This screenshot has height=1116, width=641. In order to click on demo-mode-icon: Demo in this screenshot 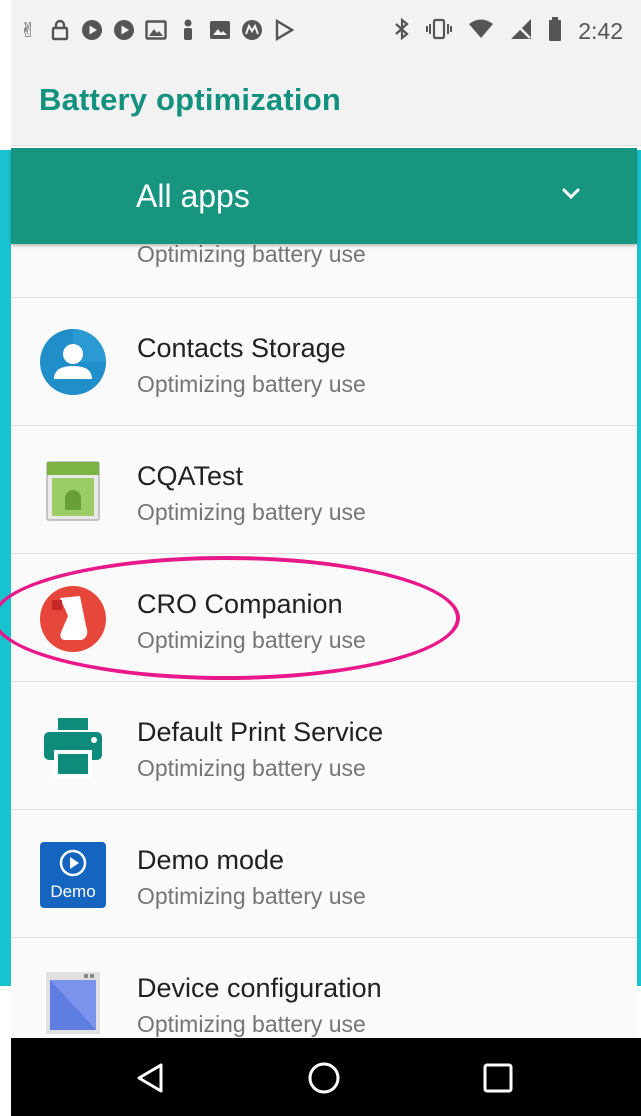, I will do `click(73, 875)`.